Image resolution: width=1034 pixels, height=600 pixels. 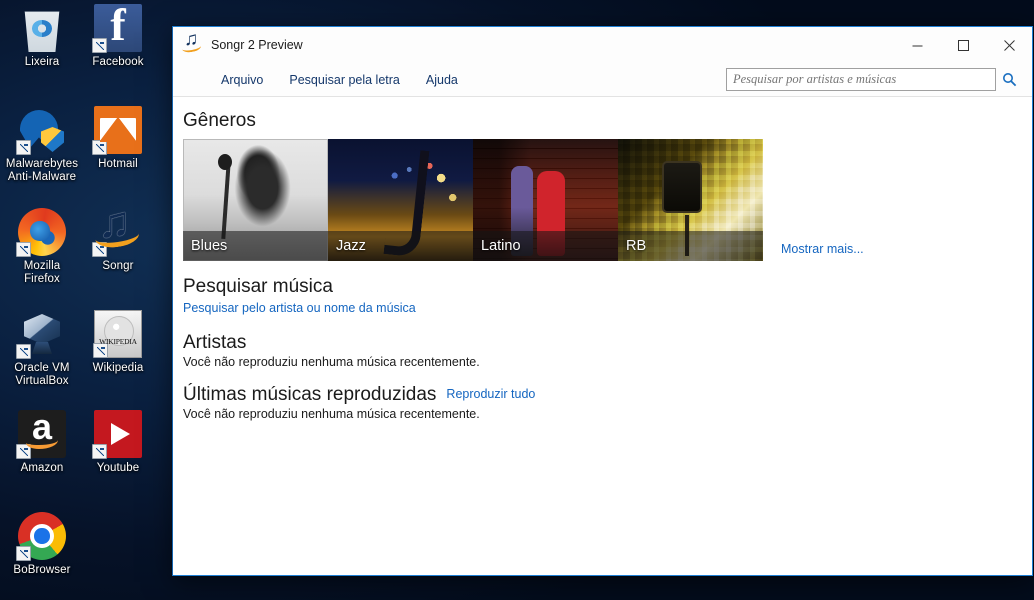 What do you see at coordinates (117, 130) in the screenshot?
I see `hotmail-icon` at bounding box center [117, 130].